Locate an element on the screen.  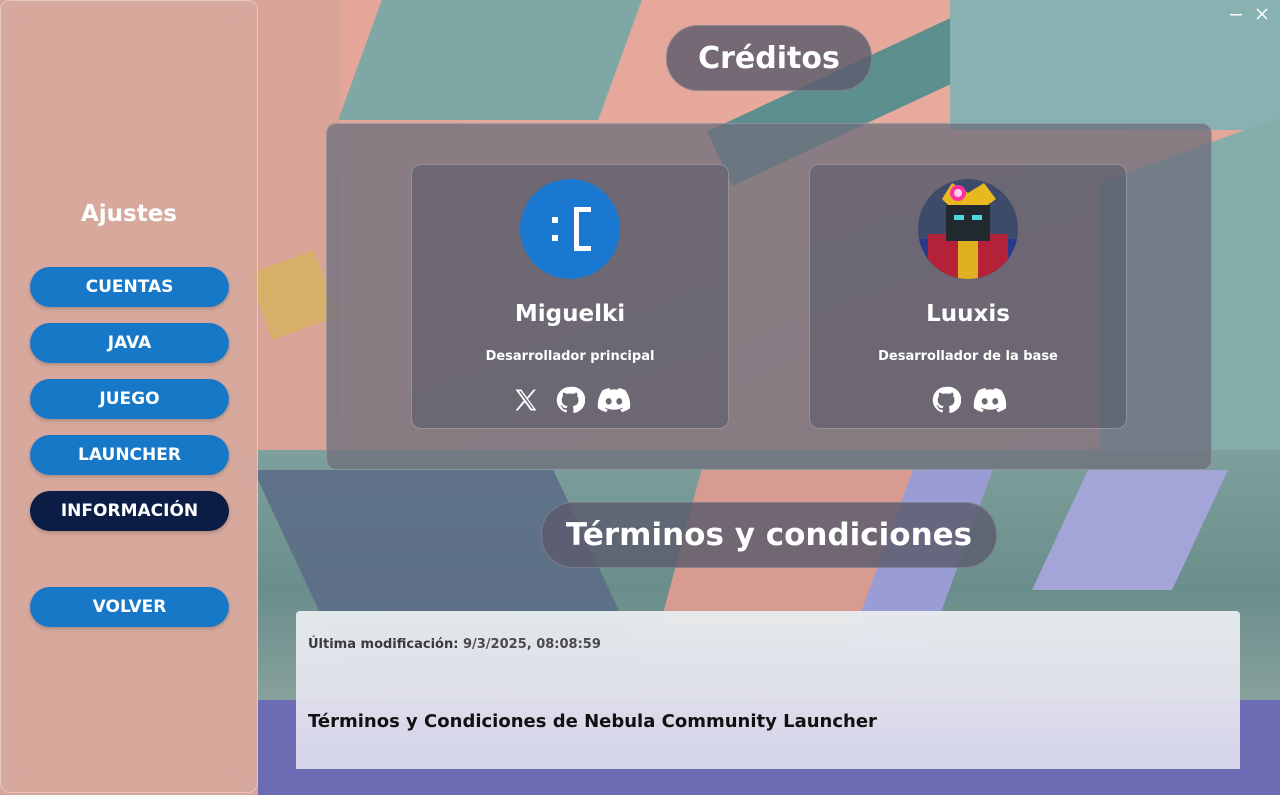
back-button: VOLVER is located at coordinates (129, 607).